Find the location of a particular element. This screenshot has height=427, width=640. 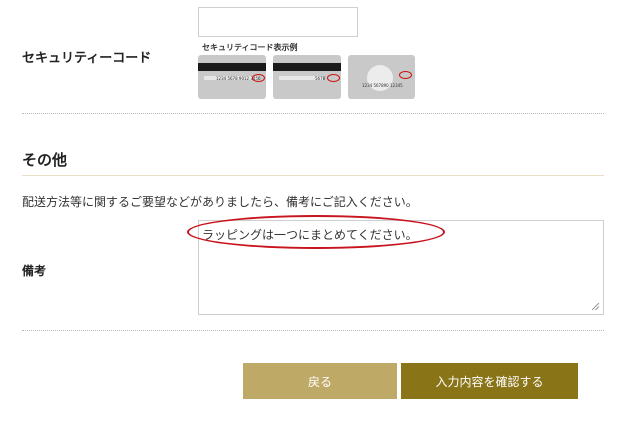

remarks-label: 備考 is located at coordinates (34, 271).